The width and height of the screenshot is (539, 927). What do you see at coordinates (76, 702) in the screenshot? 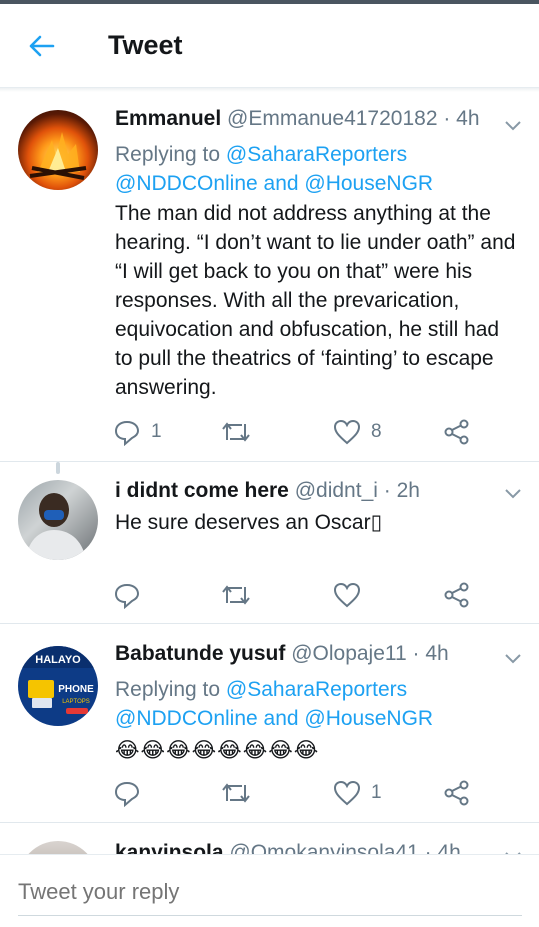
I see `brand-tag: LAPTOPS` at bounding box center [76, 702].